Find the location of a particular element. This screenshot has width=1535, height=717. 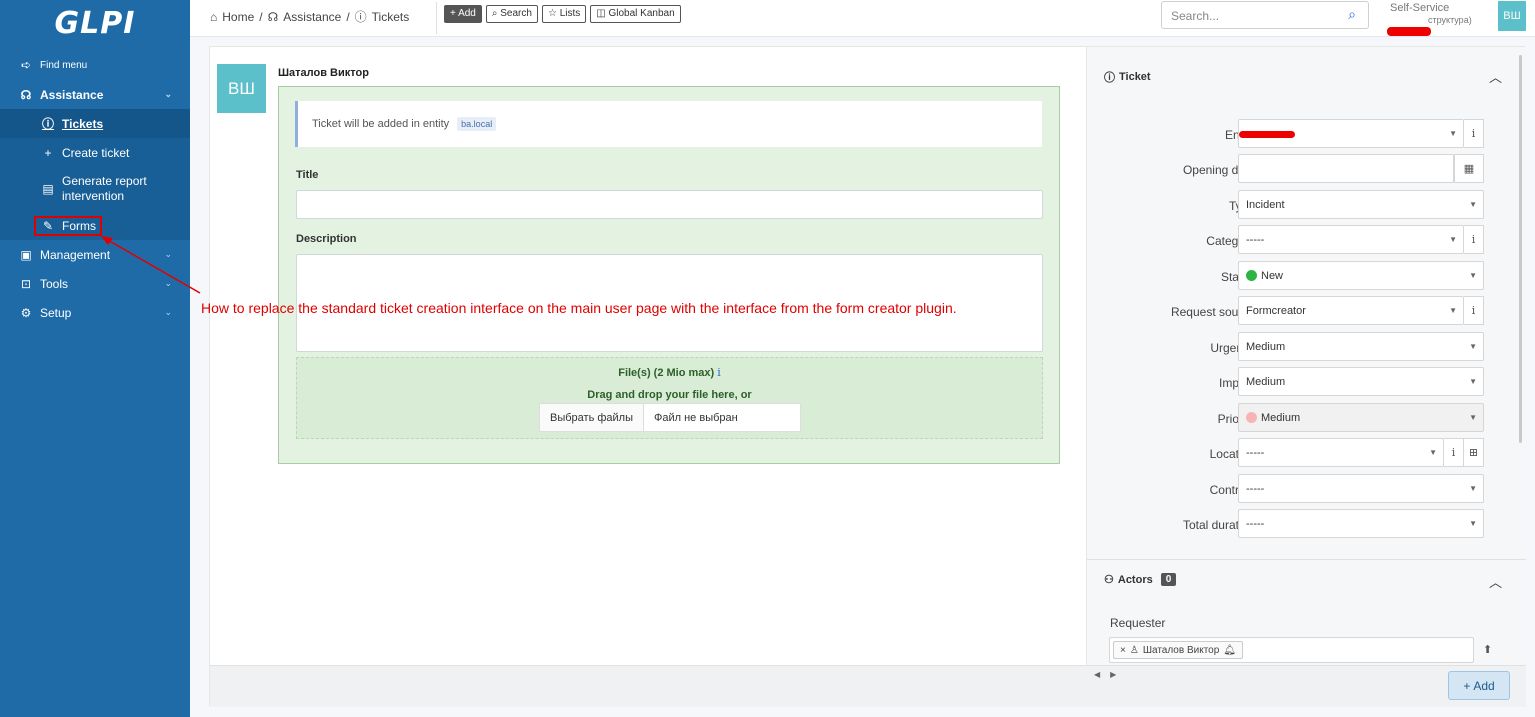

actors-section-header: ⚇ Actors 0 is located at coordinates (1140, 579).